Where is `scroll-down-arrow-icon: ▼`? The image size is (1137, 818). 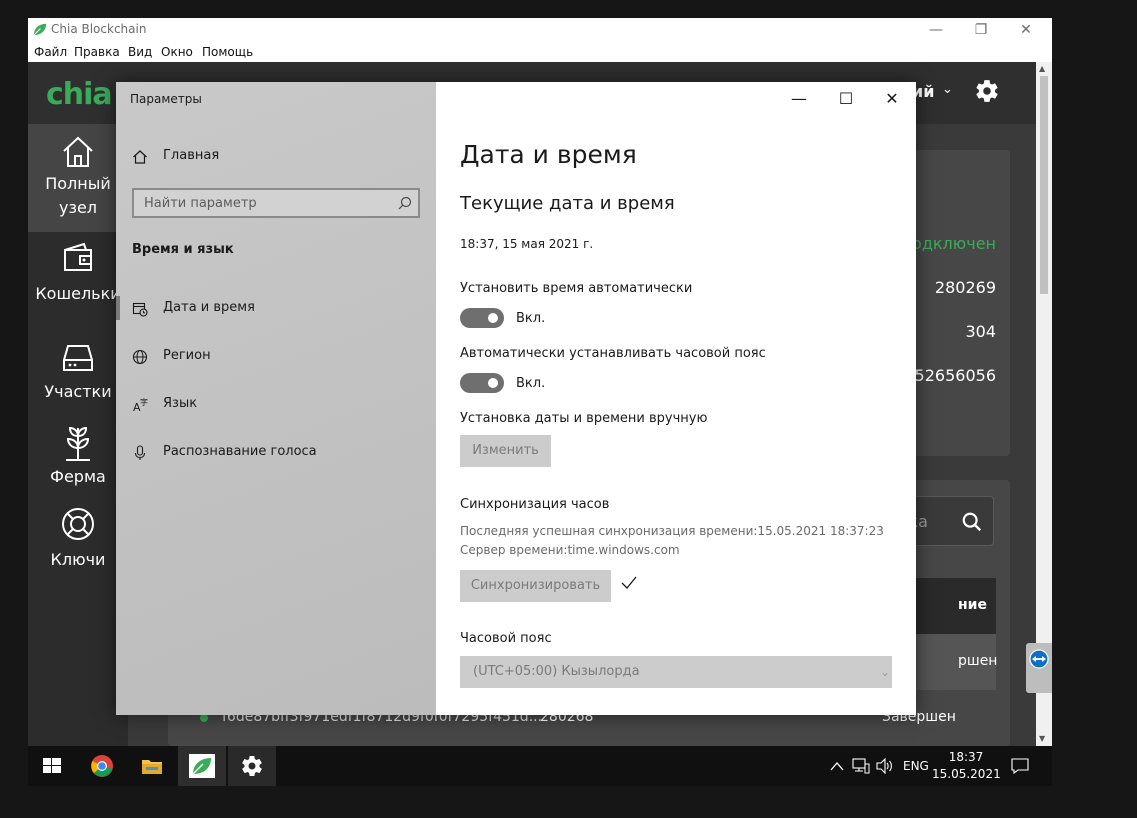 scroll-down-arrow-icon: ▼ is located at coordinates (1042, 738).